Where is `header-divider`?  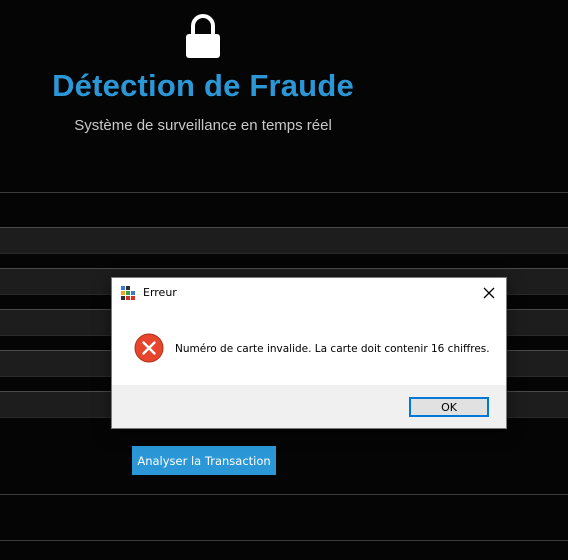 header-divider is located at coordinates (284, 192).